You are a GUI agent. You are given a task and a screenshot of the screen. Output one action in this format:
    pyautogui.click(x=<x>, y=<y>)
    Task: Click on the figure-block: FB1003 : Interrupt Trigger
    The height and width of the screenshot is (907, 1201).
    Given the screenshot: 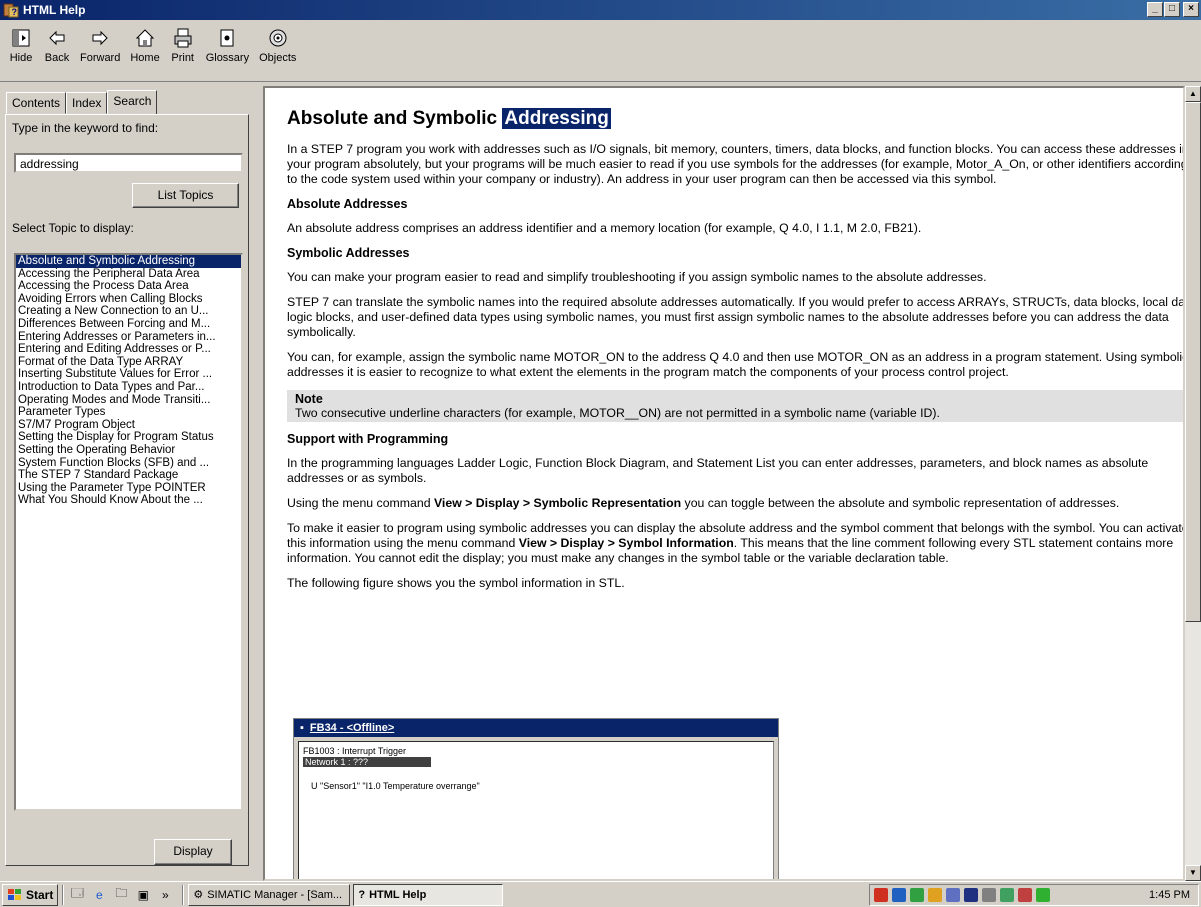 What is the action you would take?
    pyautogui.click(x=355, y=751)
    